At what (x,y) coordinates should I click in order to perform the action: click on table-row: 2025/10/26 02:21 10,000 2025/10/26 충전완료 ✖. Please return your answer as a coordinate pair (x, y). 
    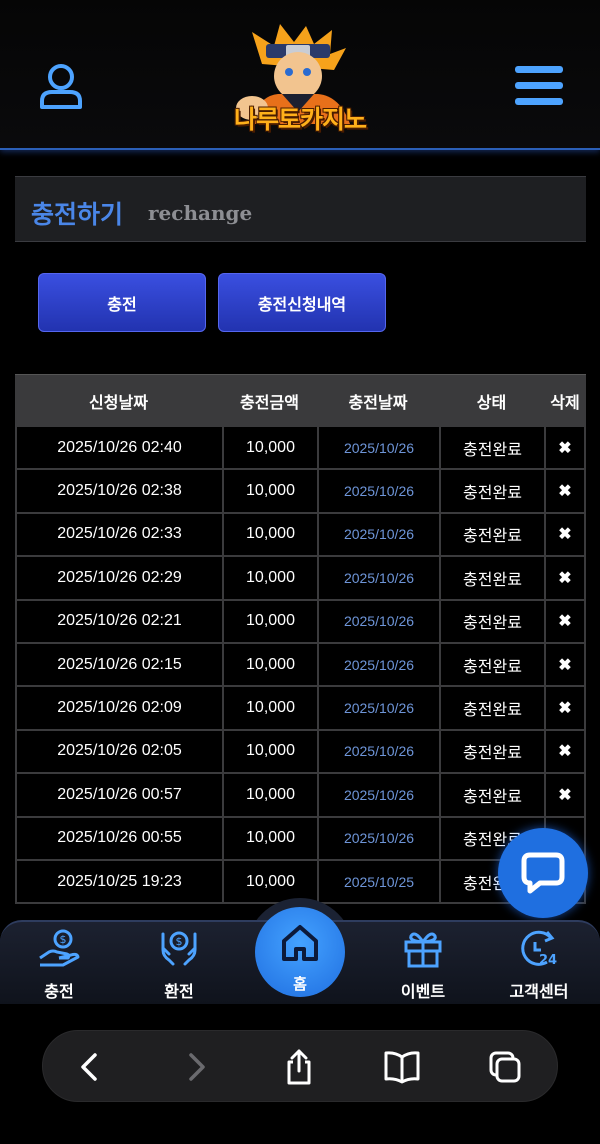
    Looking at the image, I should click on (300, 622).